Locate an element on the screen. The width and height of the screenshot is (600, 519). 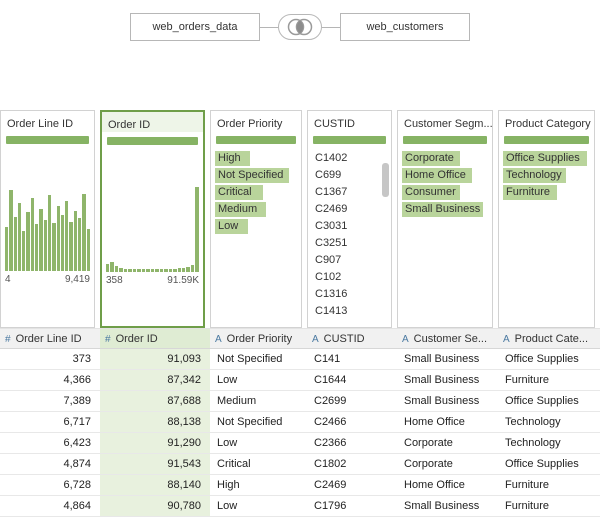
list-item: C102 is located at coordinates (349, 277).